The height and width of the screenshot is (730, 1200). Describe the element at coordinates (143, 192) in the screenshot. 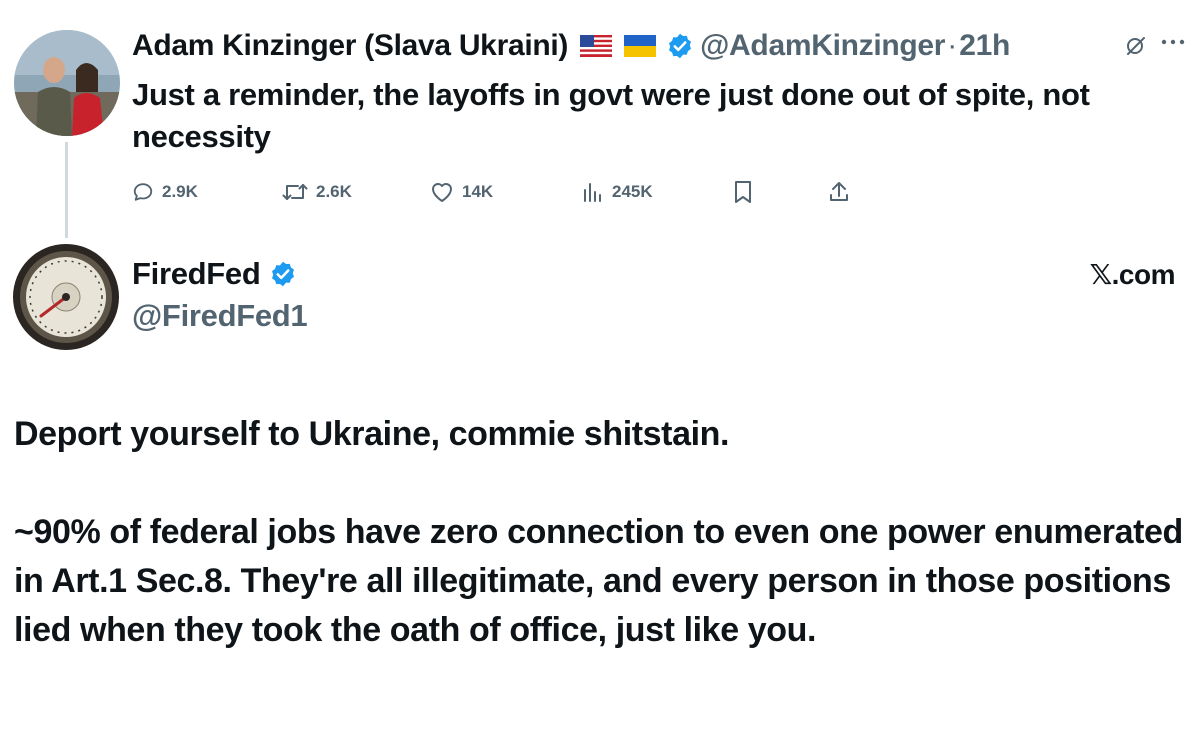

I see `reply-icon` at that location.